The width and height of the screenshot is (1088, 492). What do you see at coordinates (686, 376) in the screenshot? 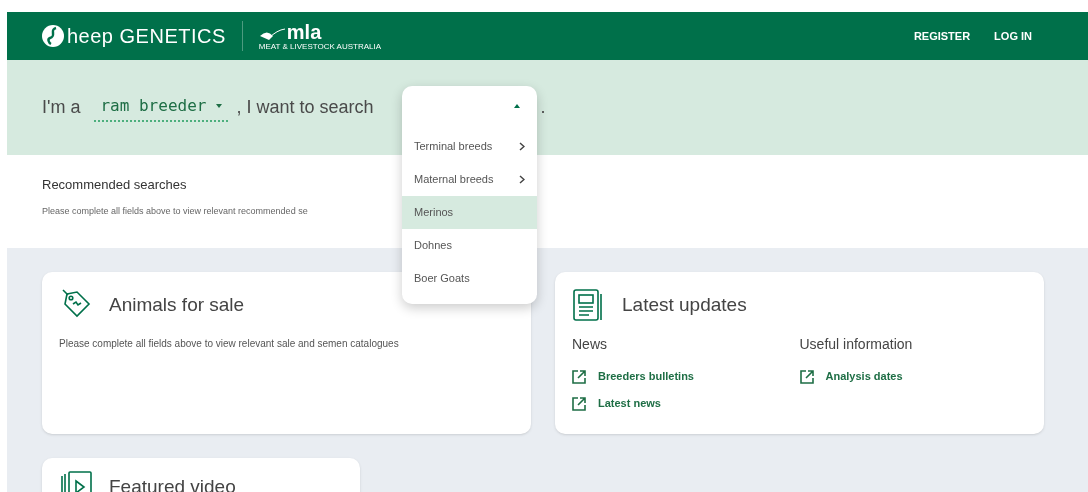
I see `external-link: Breeders bulletins` at bounding box center [686, 376].